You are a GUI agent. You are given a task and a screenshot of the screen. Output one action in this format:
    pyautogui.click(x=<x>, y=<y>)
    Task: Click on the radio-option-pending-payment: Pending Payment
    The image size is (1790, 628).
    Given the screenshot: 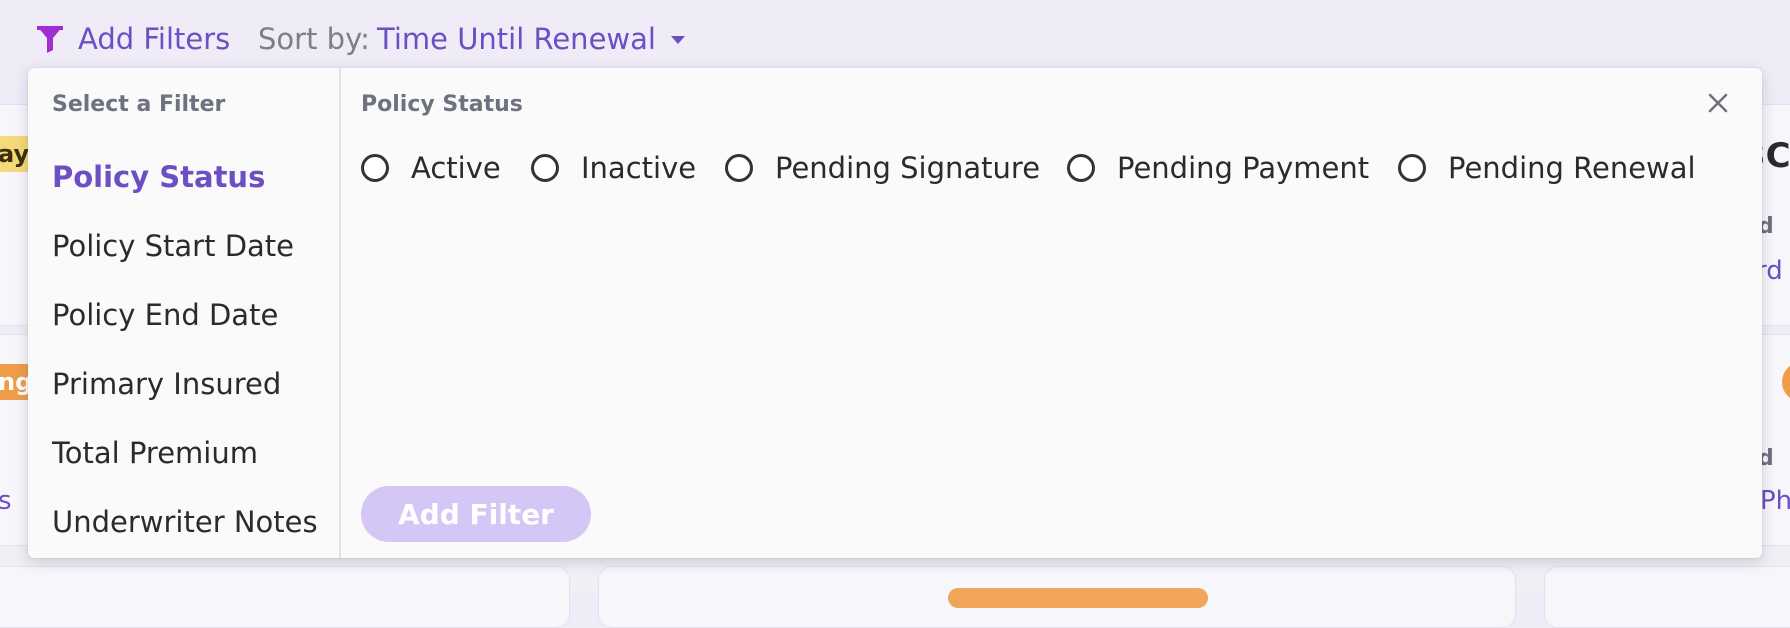 What is the action you would take?
    pyautogui.click(x=1218, y=168)
    